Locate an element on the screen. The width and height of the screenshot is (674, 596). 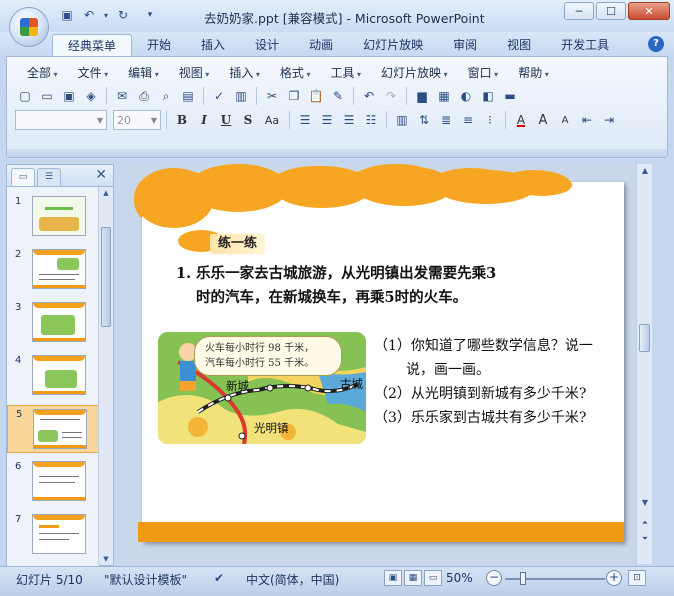
align-right-icon: ☰ is located at coordinates (349, 120).